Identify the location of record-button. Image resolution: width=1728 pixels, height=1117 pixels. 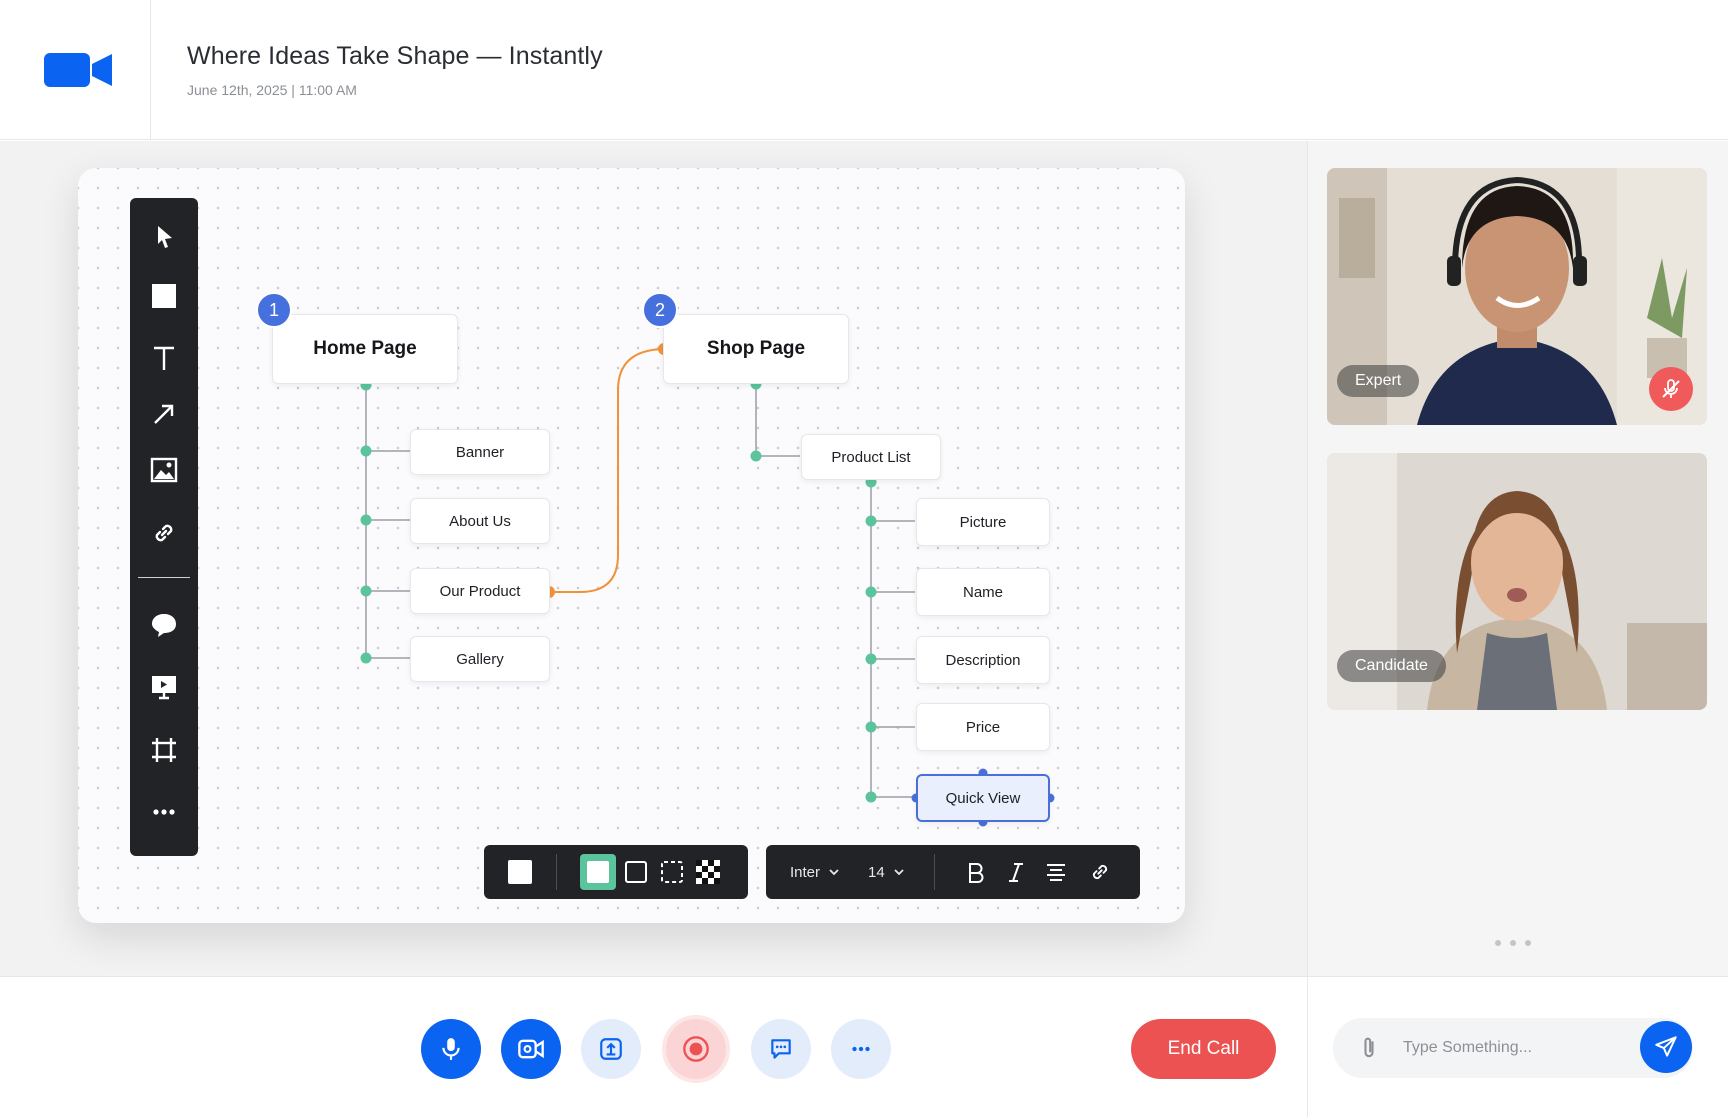
(696, 1049).